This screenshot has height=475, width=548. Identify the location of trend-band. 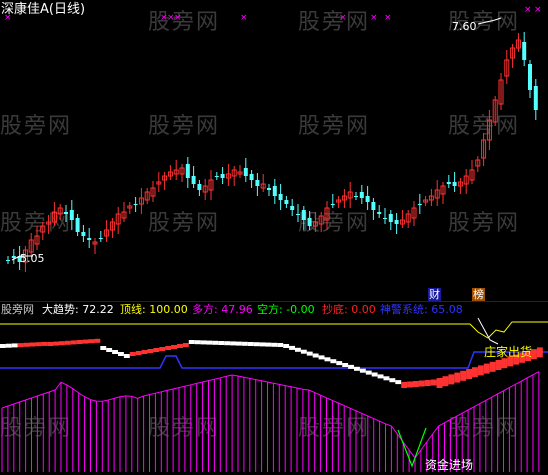
(271, 363).